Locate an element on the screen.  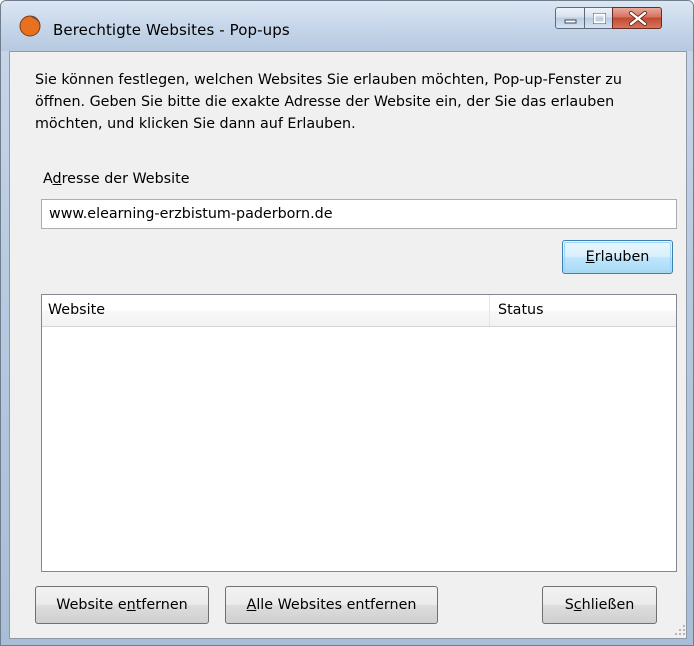
close-button: Schließen is located at coordinates (599, 605).